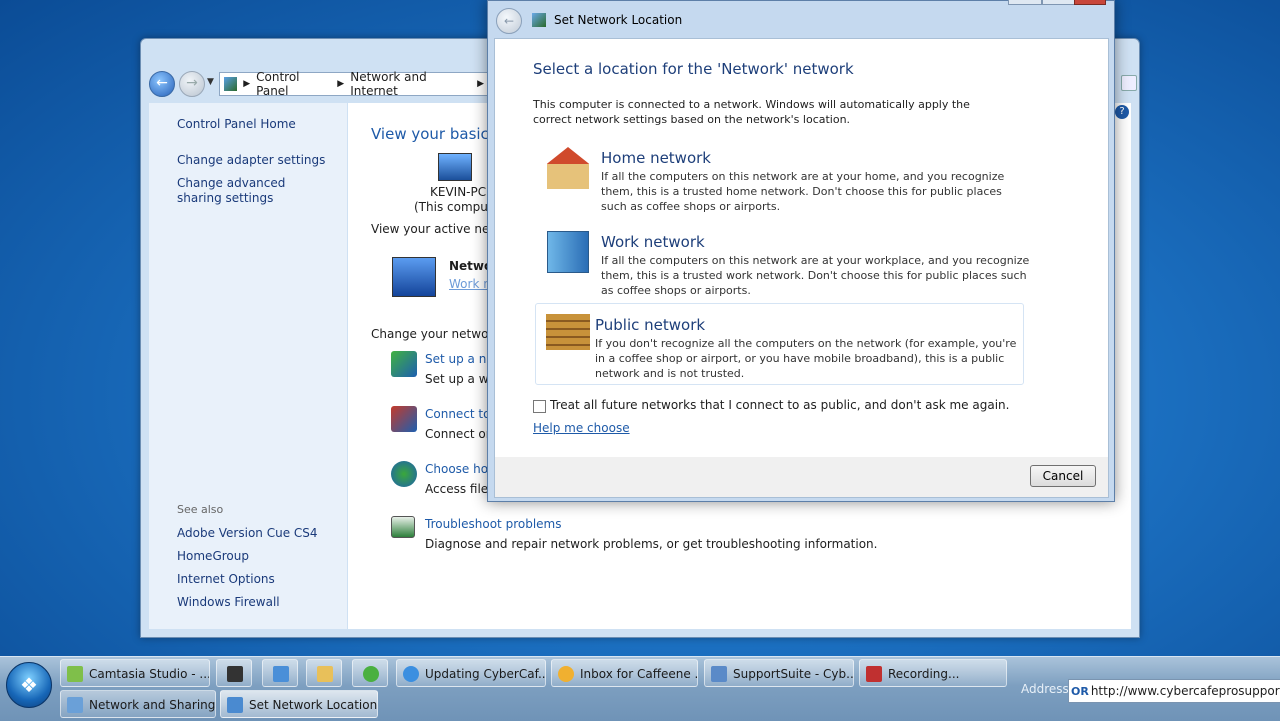  I want to click on camtasia-icon, so click(75, 674).